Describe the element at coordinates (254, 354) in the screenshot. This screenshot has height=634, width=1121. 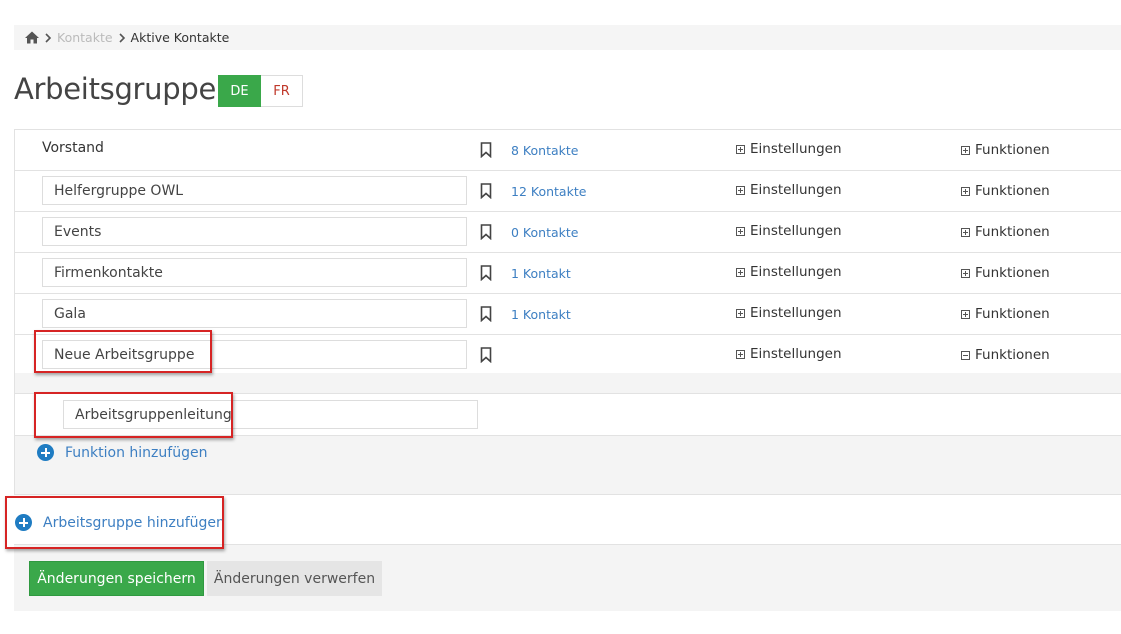
I see `group-name-input: Neue Arbeitsgruppe` at that location.